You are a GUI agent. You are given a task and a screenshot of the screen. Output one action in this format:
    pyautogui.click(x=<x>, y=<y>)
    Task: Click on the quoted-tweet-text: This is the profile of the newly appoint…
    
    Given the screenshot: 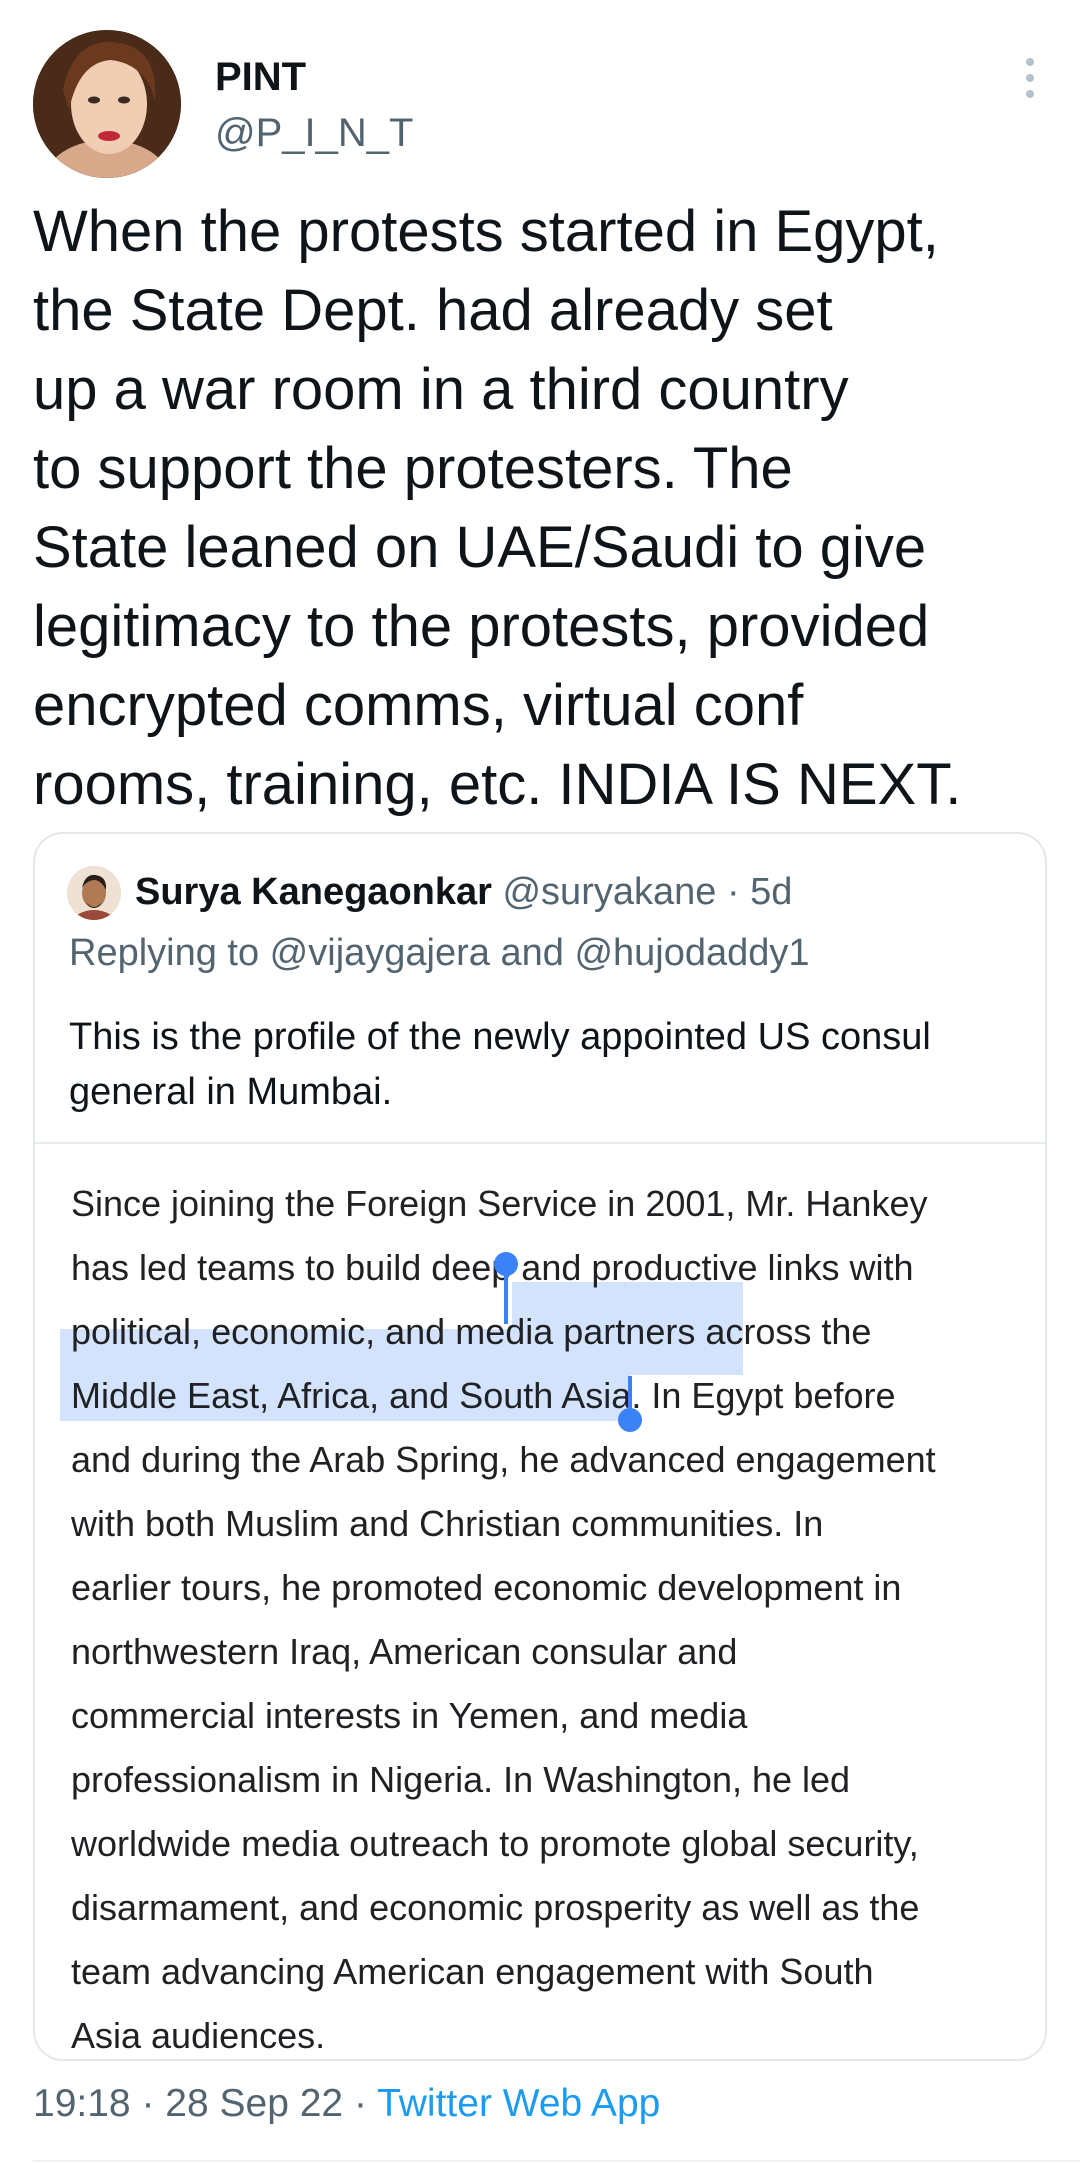 What is the action you would take?
    pyautogui.click(x=500, y=1064)
    